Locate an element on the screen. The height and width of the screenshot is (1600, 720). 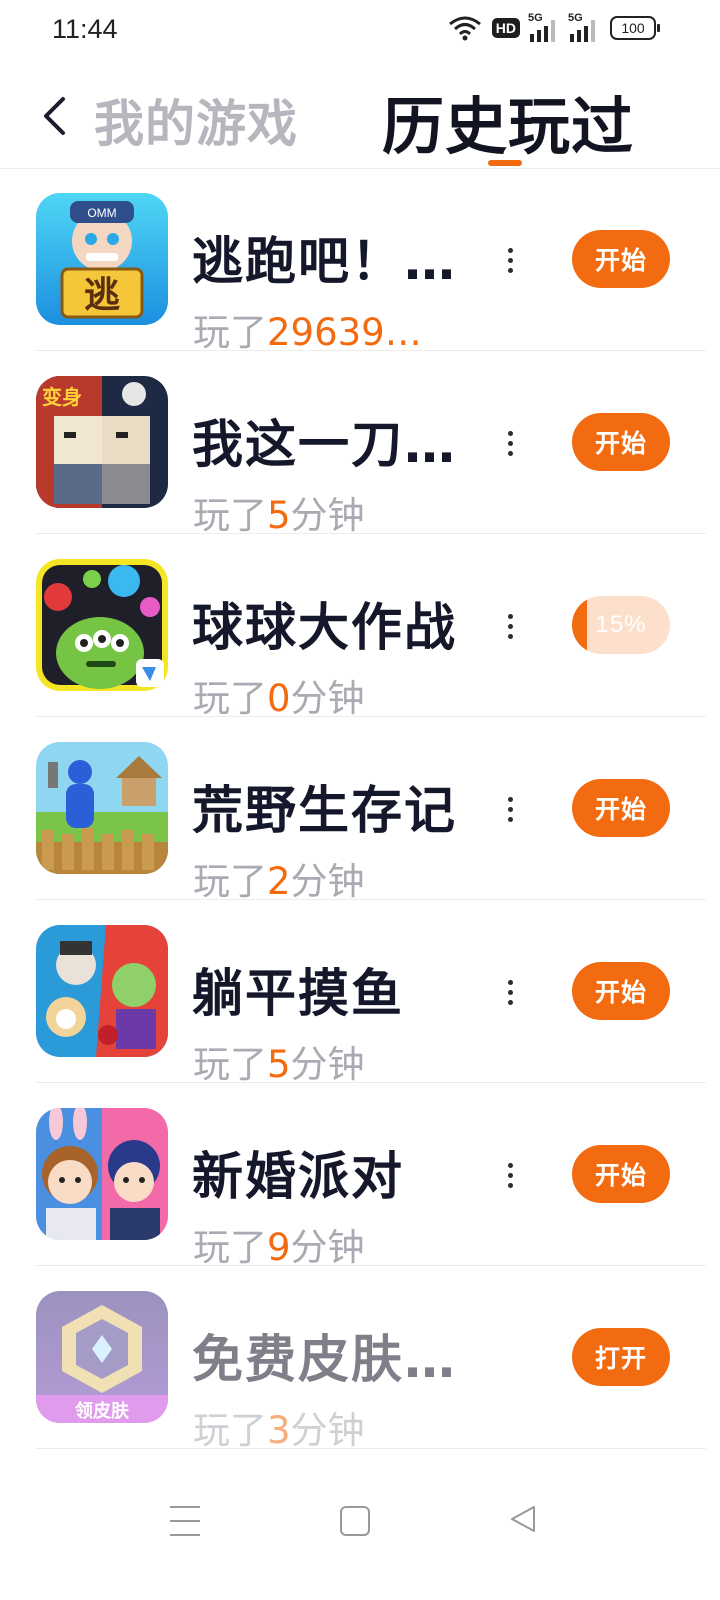
home-icon is located at coordinates (355, 1521).